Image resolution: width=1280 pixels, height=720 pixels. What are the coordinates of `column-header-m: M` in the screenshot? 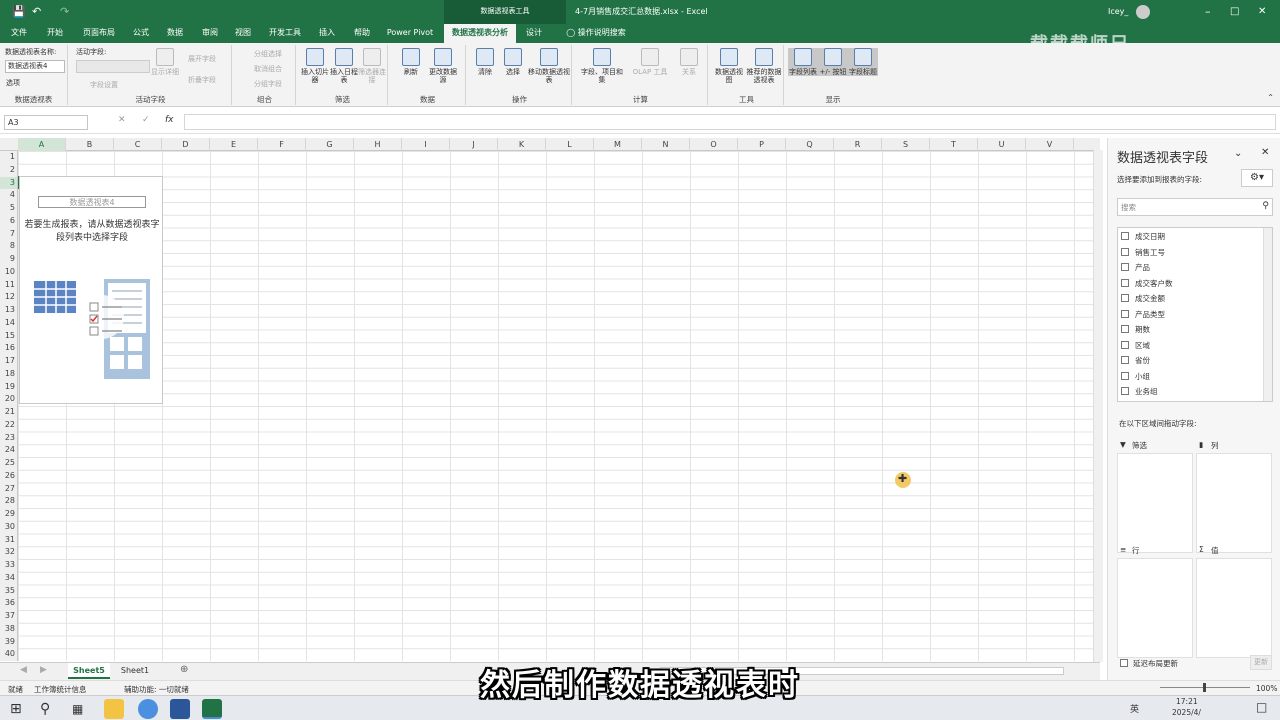 It's located at (618, 144).